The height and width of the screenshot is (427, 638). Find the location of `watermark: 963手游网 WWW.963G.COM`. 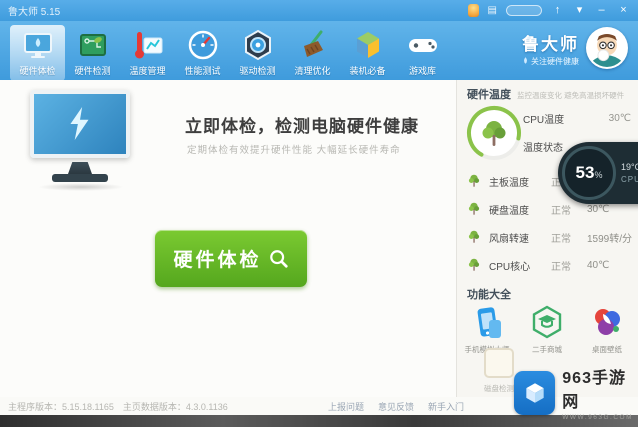

watermark: 963手游网 WWW.963G.COM is located at coordinates (576, 392).